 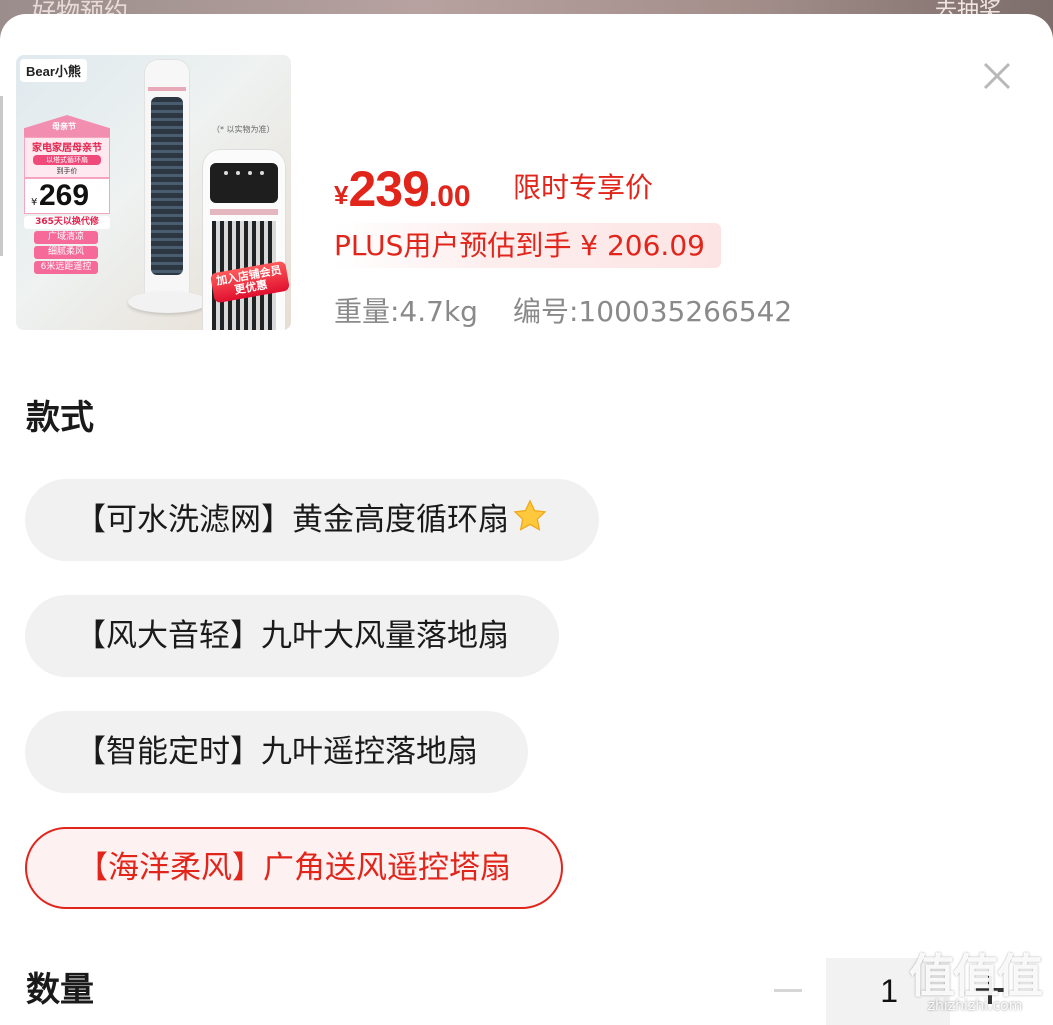 I want to click on style-option-label: 【智能定时】九叶遥控落地扇, so click(x=276, y=752).